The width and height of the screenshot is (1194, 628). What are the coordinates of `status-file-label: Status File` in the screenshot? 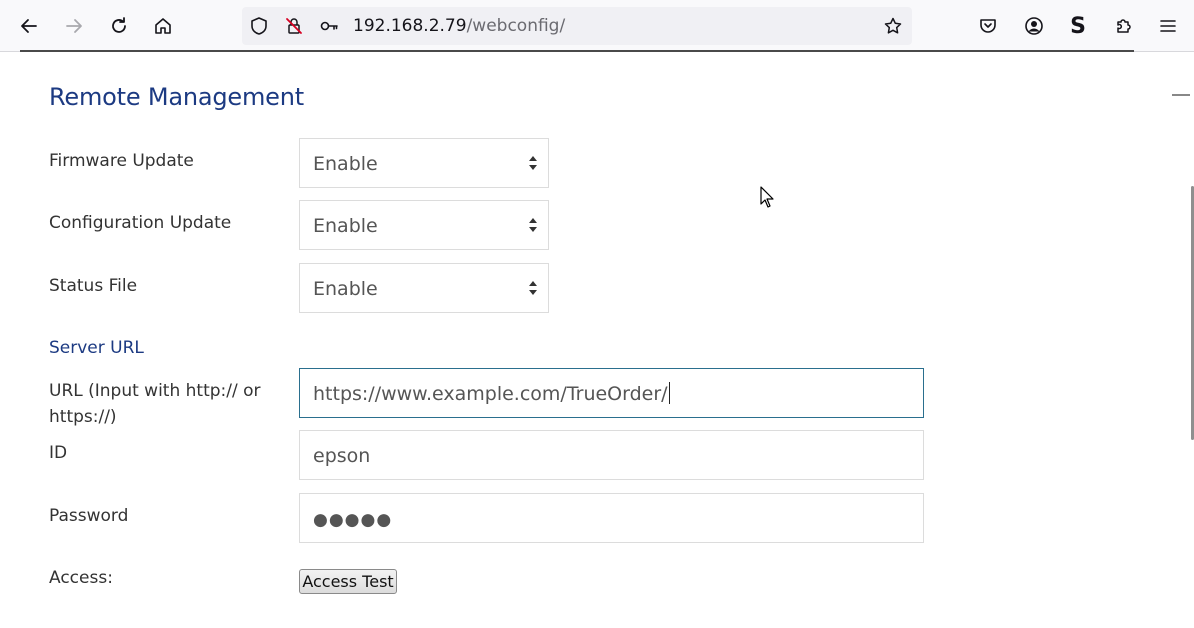 It's located at (93, 286).